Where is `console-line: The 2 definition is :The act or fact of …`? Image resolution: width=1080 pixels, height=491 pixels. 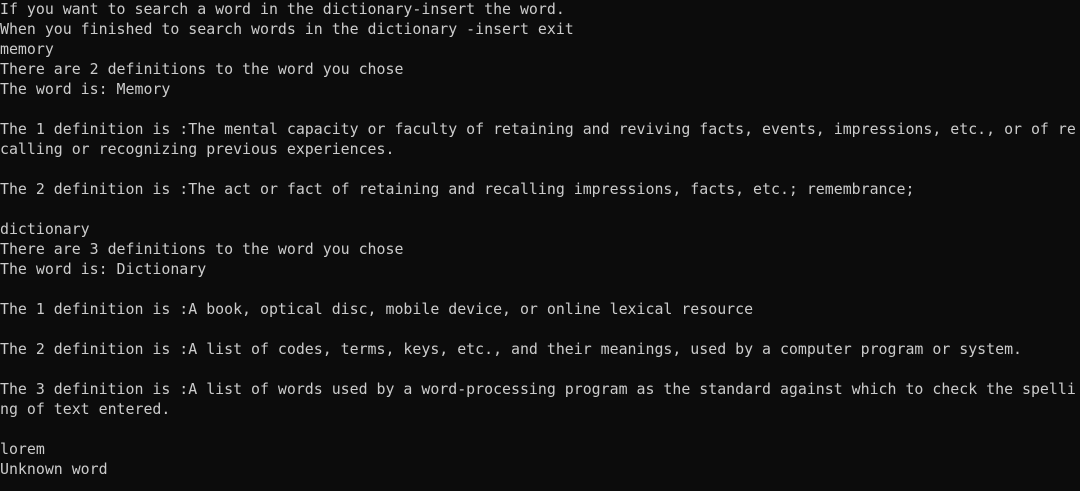 console-line: The 2 definition is :The act or fact of … is located at coordinates (457, 189).